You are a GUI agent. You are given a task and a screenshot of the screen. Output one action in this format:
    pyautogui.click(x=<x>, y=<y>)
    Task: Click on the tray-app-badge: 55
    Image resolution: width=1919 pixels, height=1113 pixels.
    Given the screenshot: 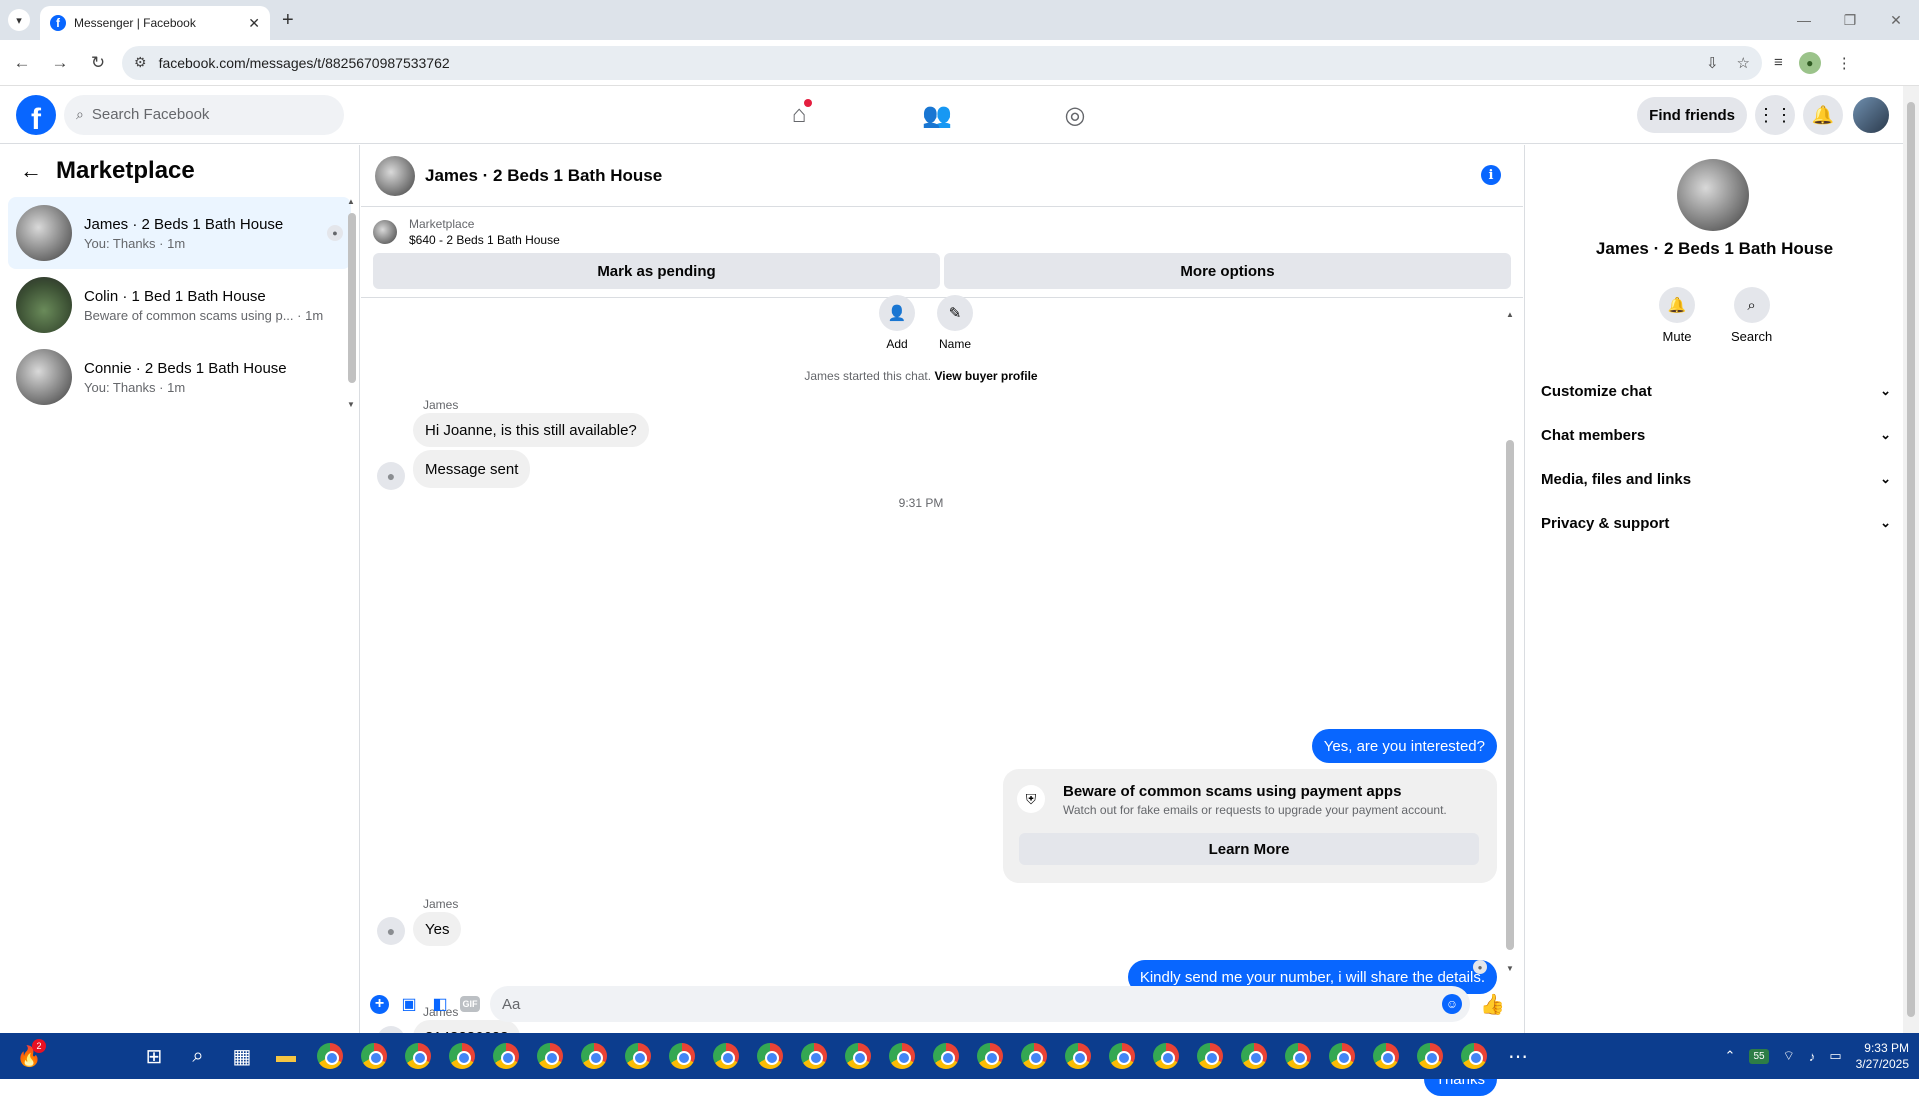 What is the action you would take?
    pyautogui.click(x=1759, y=1056)
    